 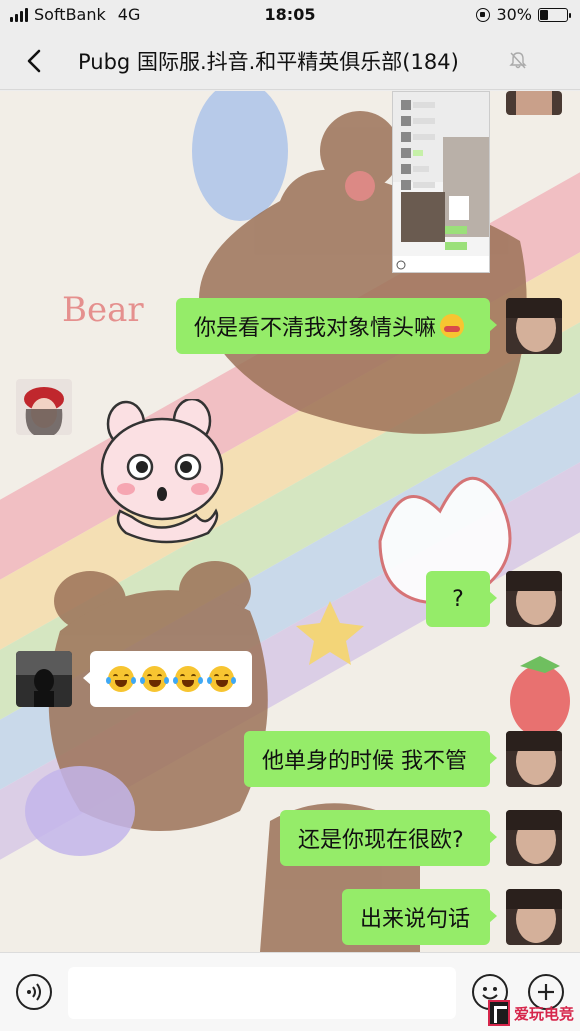 I want to click on screenshot-thumbnail, so click(x=441, y=182).